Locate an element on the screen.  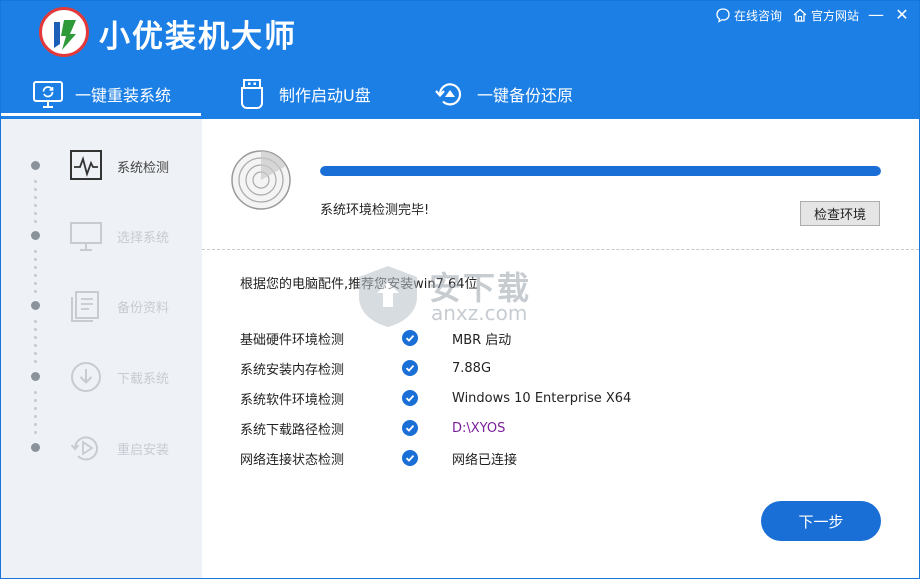
step-backup-data-label: 备份资料 is located at coordinates (143, 308).